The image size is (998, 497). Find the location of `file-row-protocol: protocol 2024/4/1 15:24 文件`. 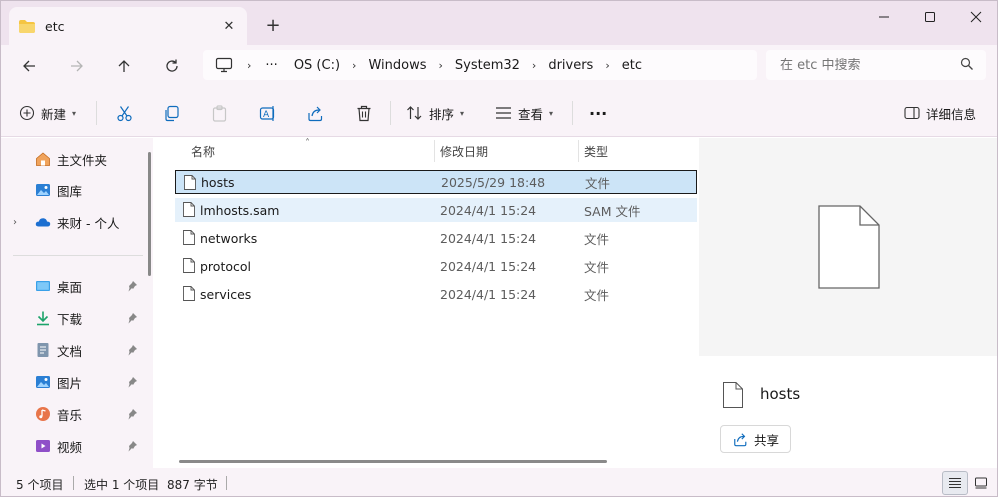

file-row-protocol: protocol 2024/4/1 15:24 文件 is located at coordinates (436, 266).